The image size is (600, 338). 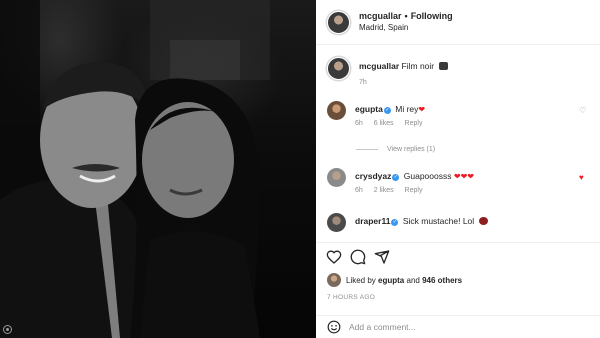 I want to click on liked-by: Liked by egupta and 946 others, so click(x=394, y=280).